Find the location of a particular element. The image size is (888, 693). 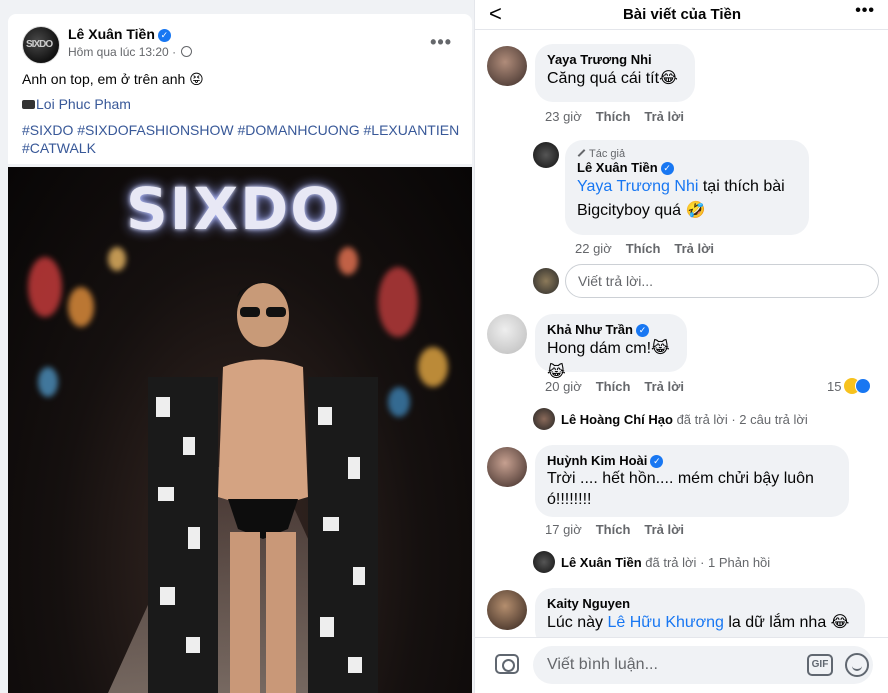

comment-text: Căng quá cái tít😂 is located at coordinates (612, 78).